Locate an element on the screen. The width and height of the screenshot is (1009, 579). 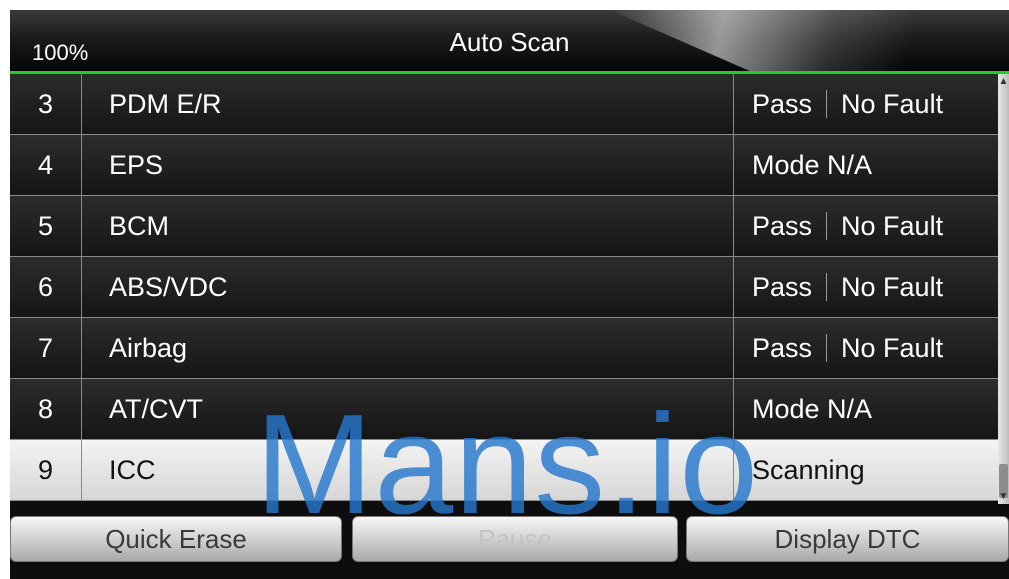
module-name: ABS/VDC is located at coordinates (408, 287).